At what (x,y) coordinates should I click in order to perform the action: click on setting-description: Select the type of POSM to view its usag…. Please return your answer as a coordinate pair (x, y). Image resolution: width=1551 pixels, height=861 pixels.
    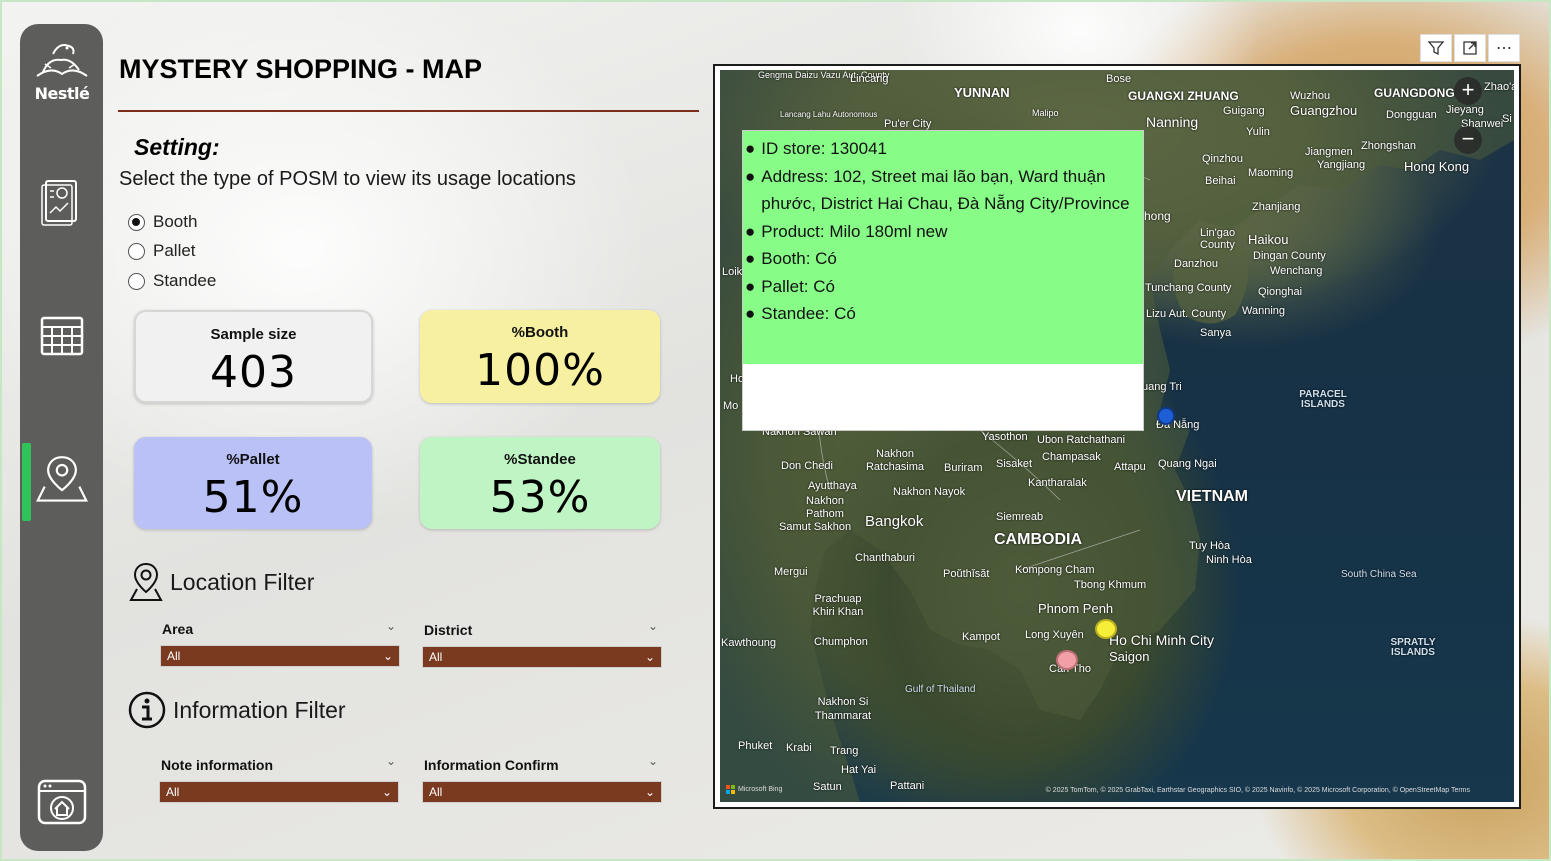
    Looking at the image, I should click on (347, 179).